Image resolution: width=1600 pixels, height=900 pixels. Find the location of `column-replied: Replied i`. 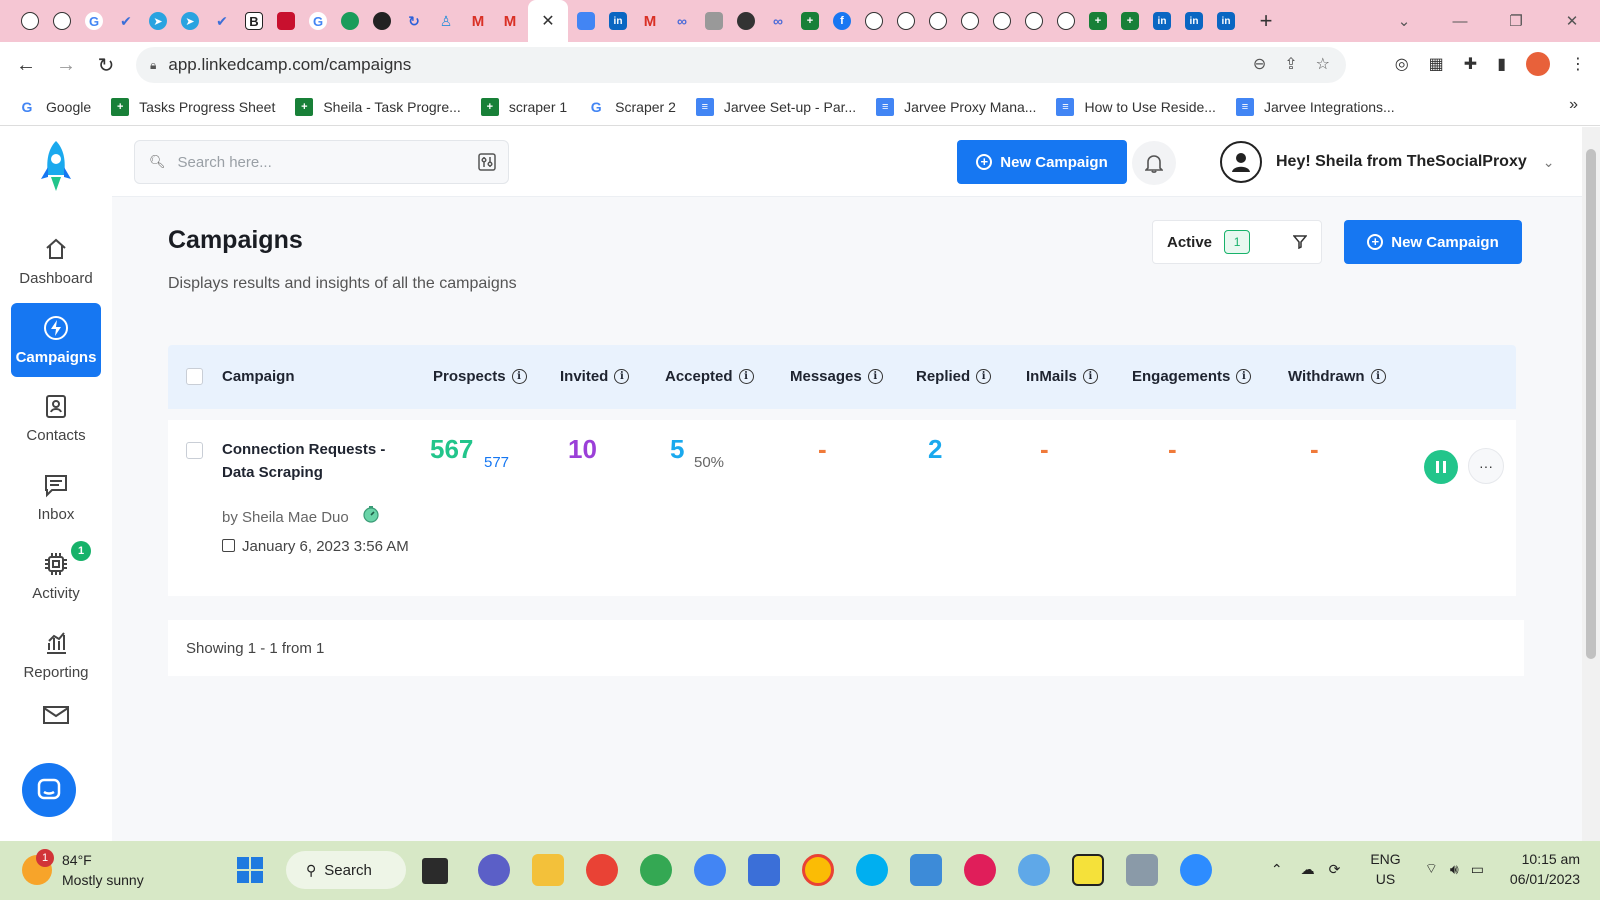

column-replied: Replied i is located at coordinates (954, 376).